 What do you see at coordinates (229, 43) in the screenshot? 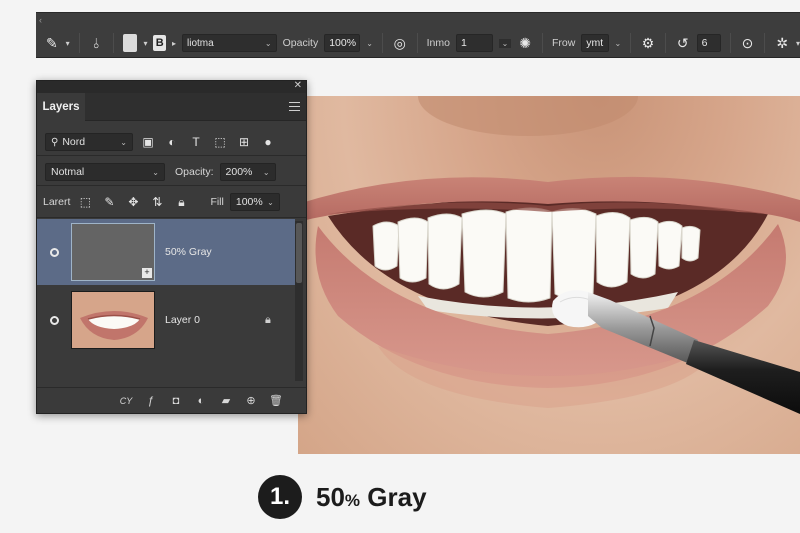
I see `brush-preset-select: liotma ⌄` at bounding box center [229, 43].